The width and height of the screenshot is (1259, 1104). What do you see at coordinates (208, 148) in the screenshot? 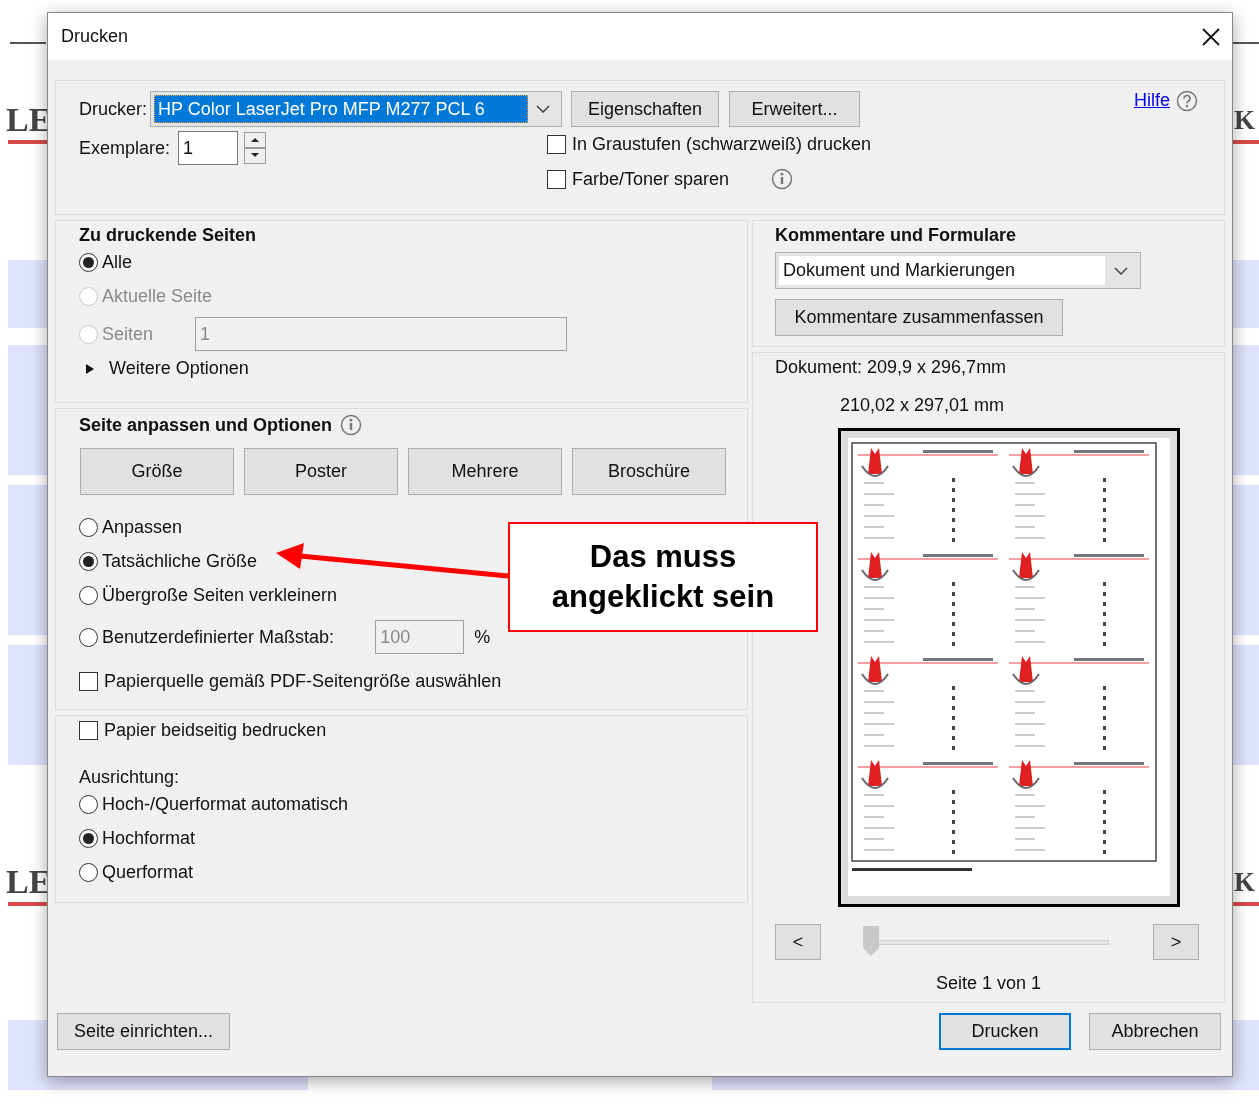
I see `copies-field: 1` at bounding box center [208, 148].